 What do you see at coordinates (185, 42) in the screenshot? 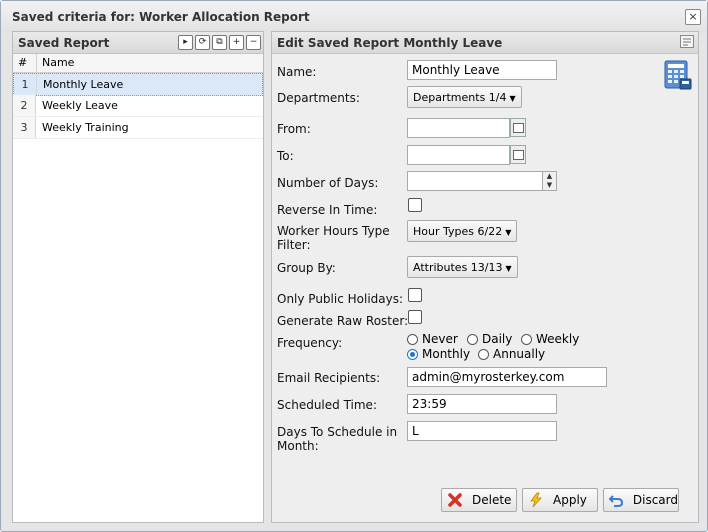
I see `play-icon: ▸` at bounding box center [185, 42].